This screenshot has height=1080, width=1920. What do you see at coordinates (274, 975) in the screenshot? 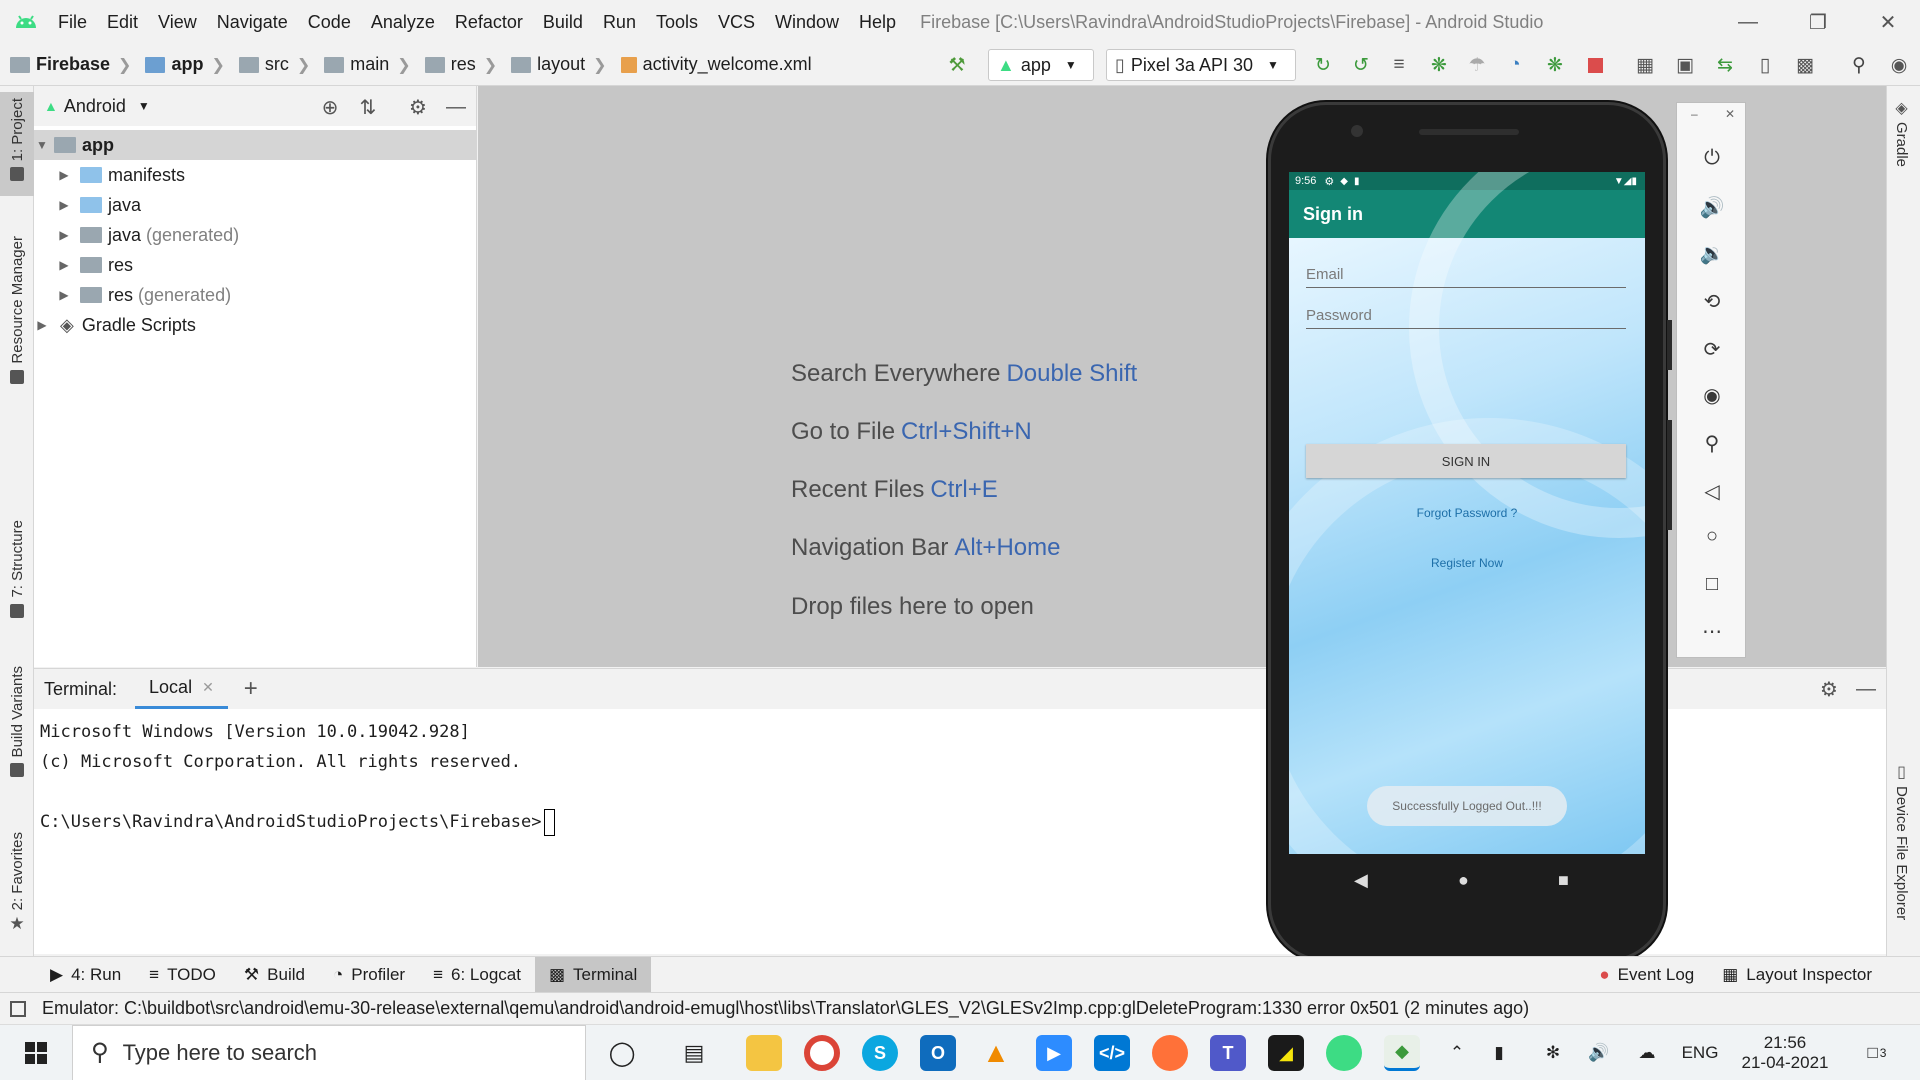
I see `tab-build: ⚒ Build` at bounding box center [274, 975].